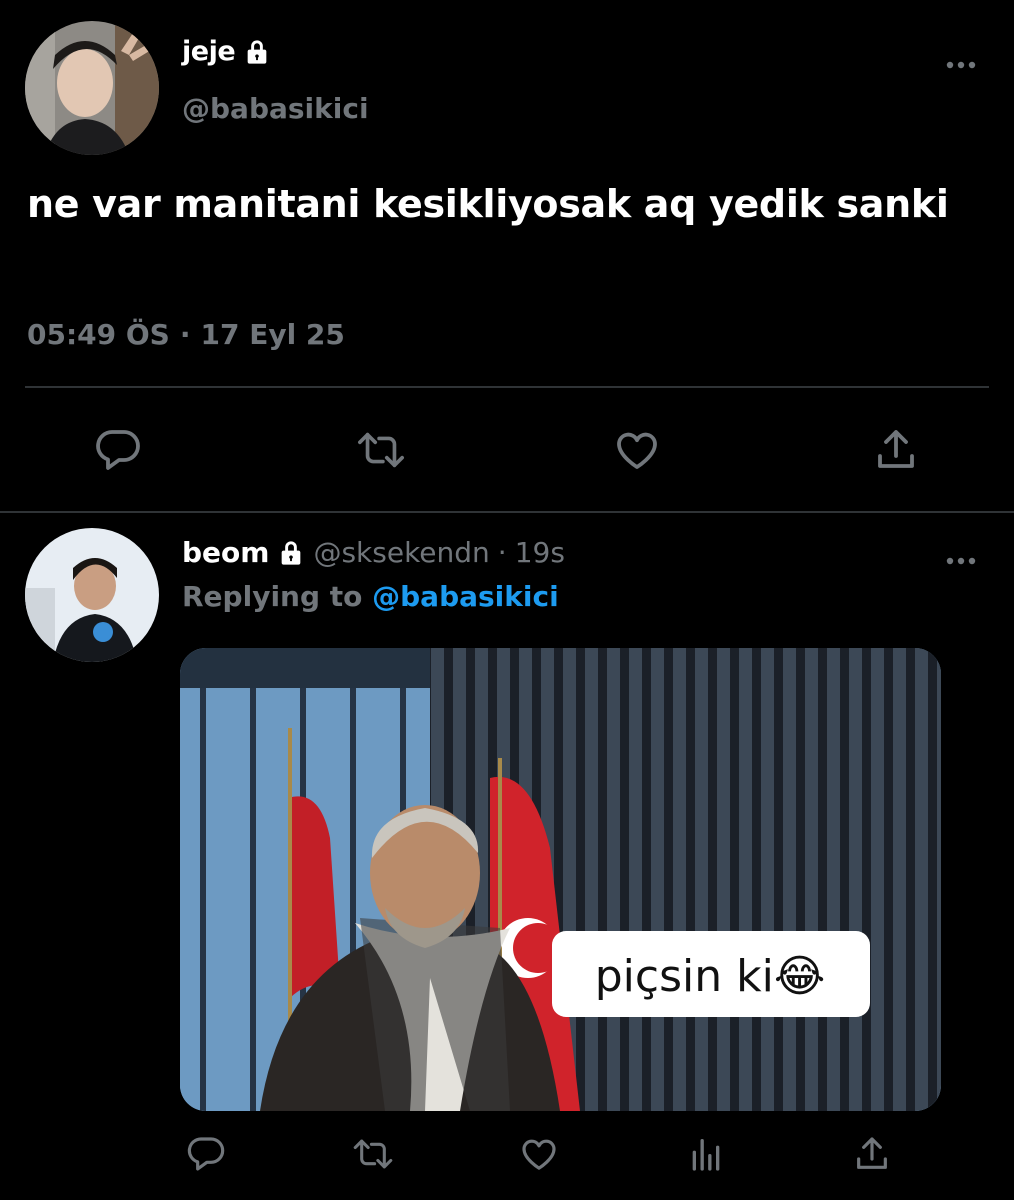  Describe the element at coordinates (507, 1156) in the screenshot. I see `reply-actions` at that location.